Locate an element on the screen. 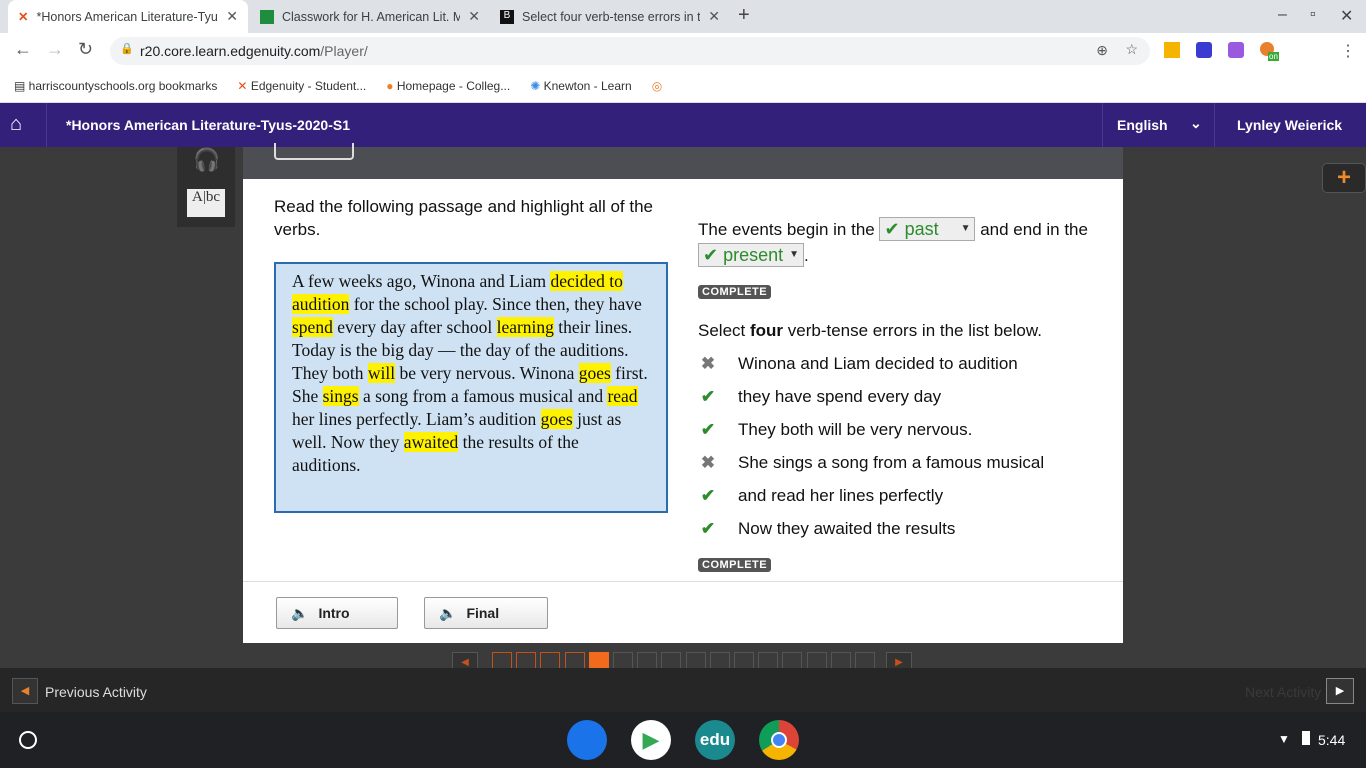 This screenshot has width=1366, height=768. complete-badge: COMPLETE is located at coordinates (735, 292).